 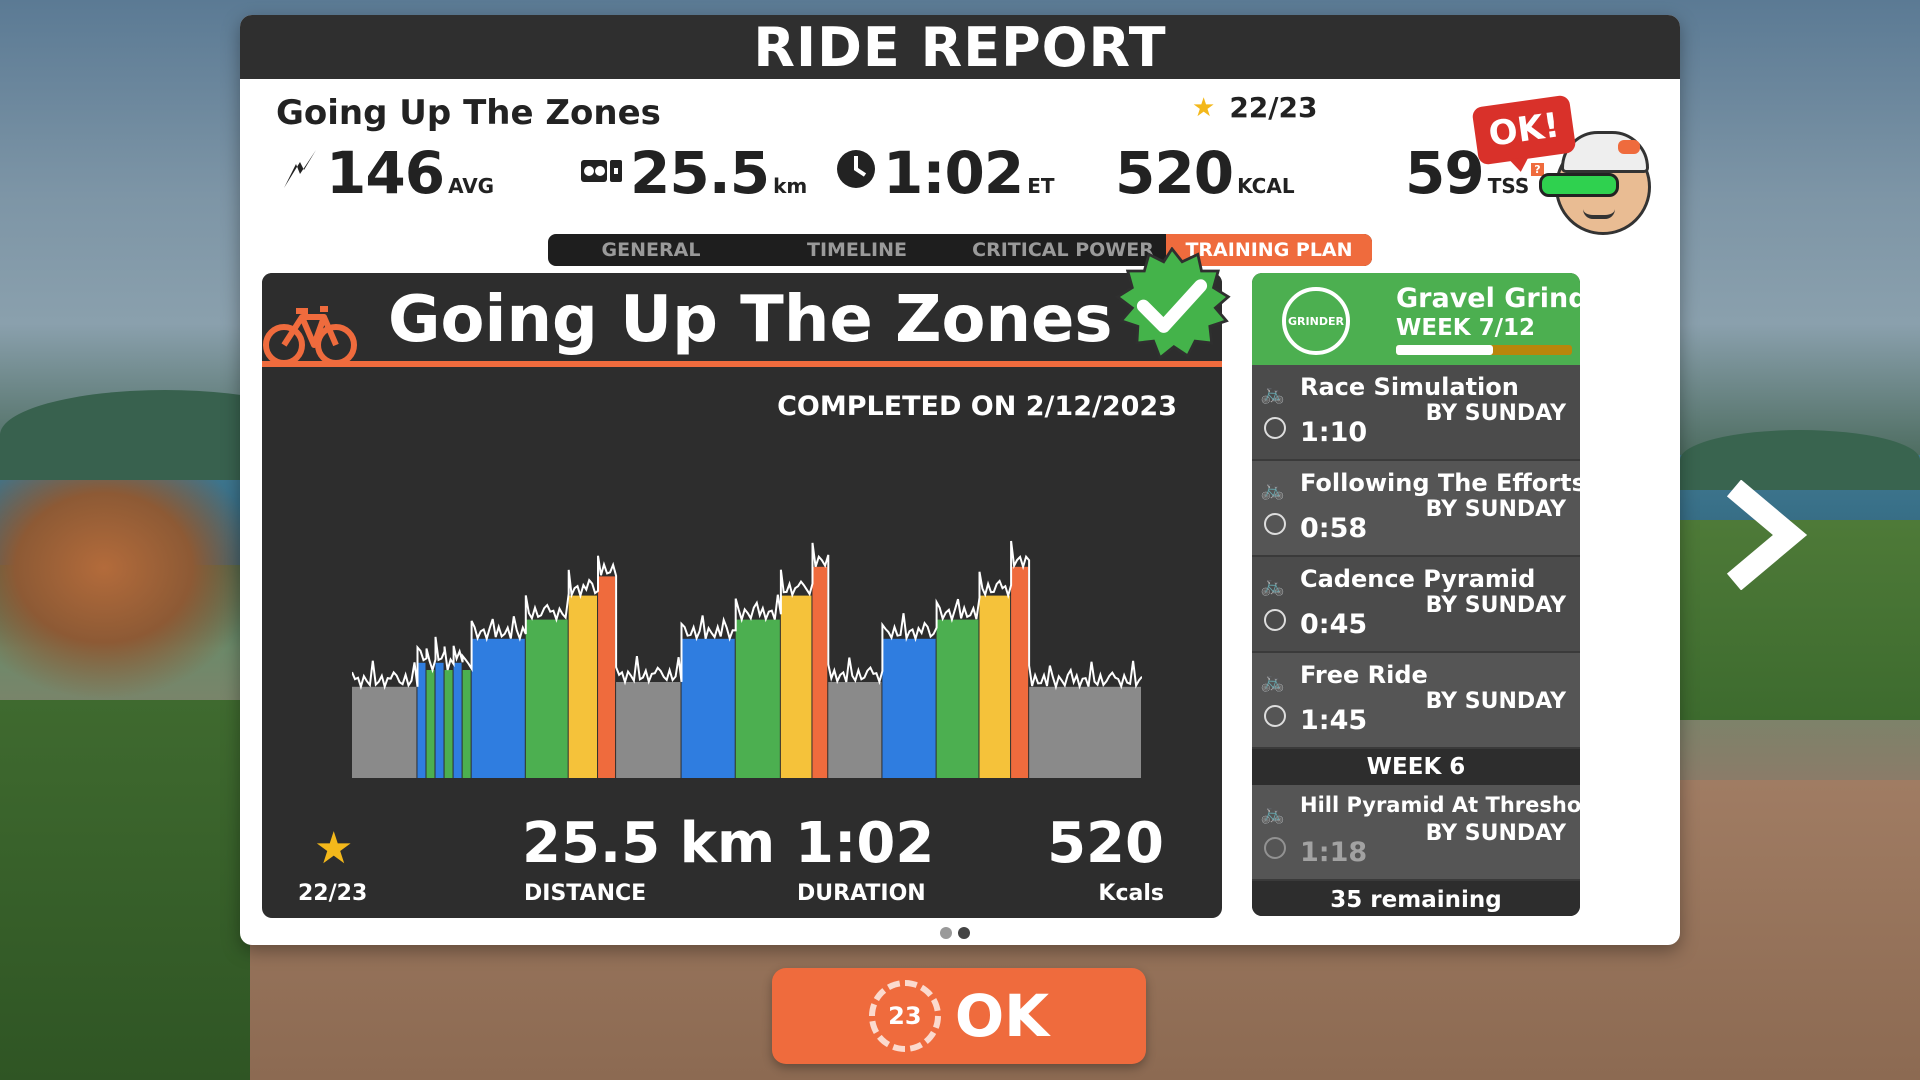 I want to click on plan-item-name: Following The Efforts, so click(x=1440, y=483).